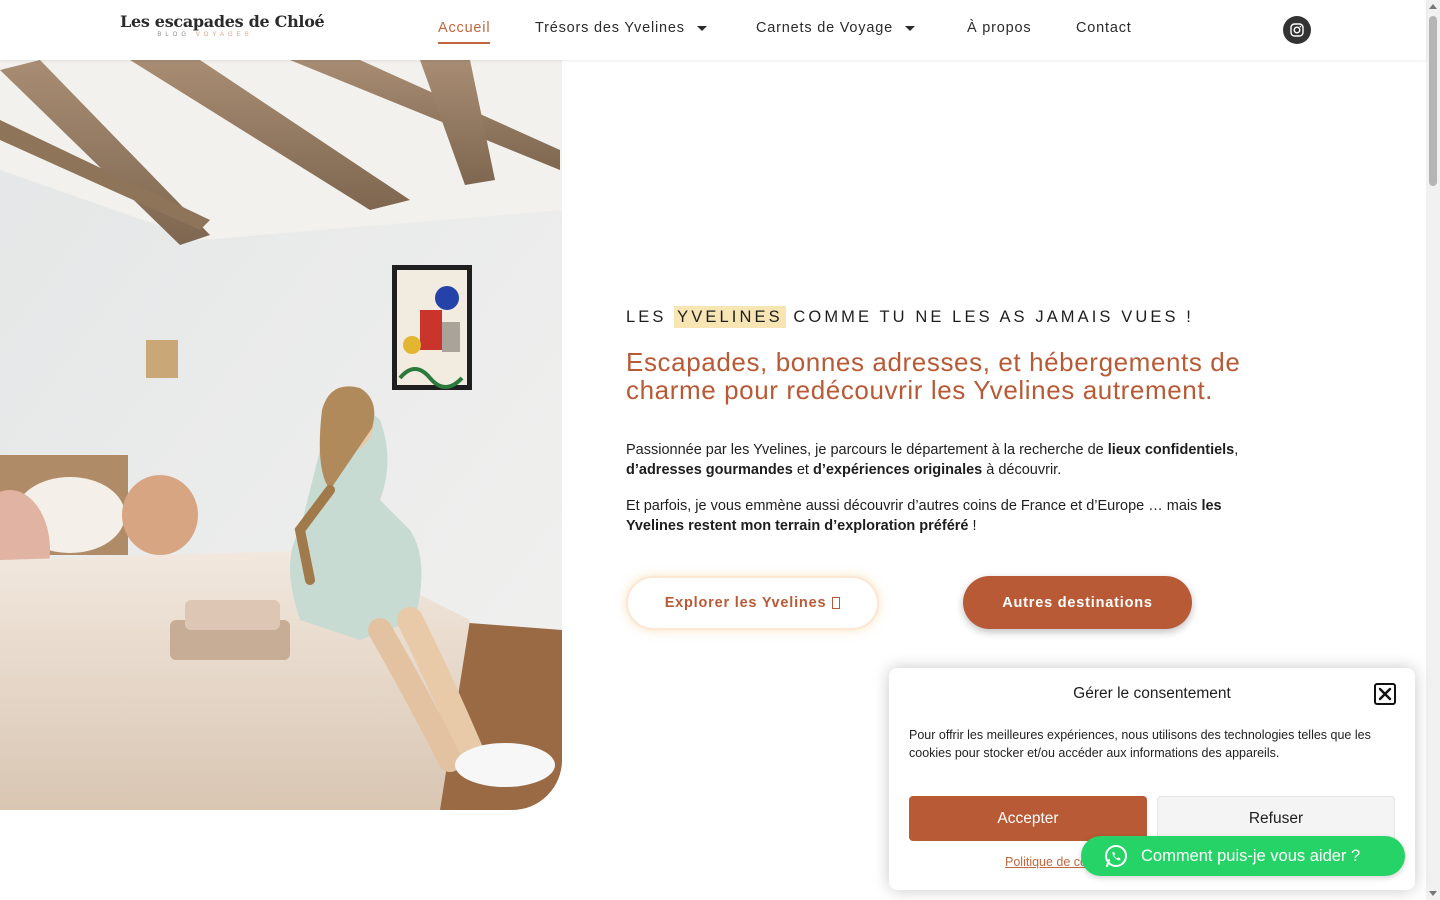 This screenshot has width=1440, height=900. Describe the element at coordinates (1251, 855) in the screenshot. I see `whatsapp-label: Comment puis-je vous aider ?` at that location.